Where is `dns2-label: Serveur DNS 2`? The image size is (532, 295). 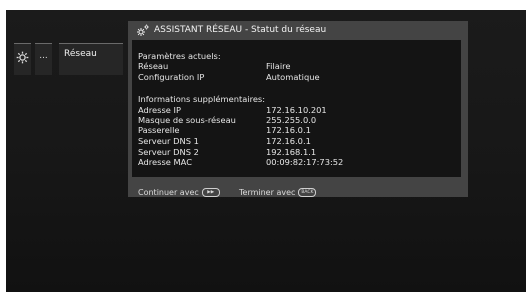
dns2-label: Serveur DNS 2 is located at coordinates (168, 152).